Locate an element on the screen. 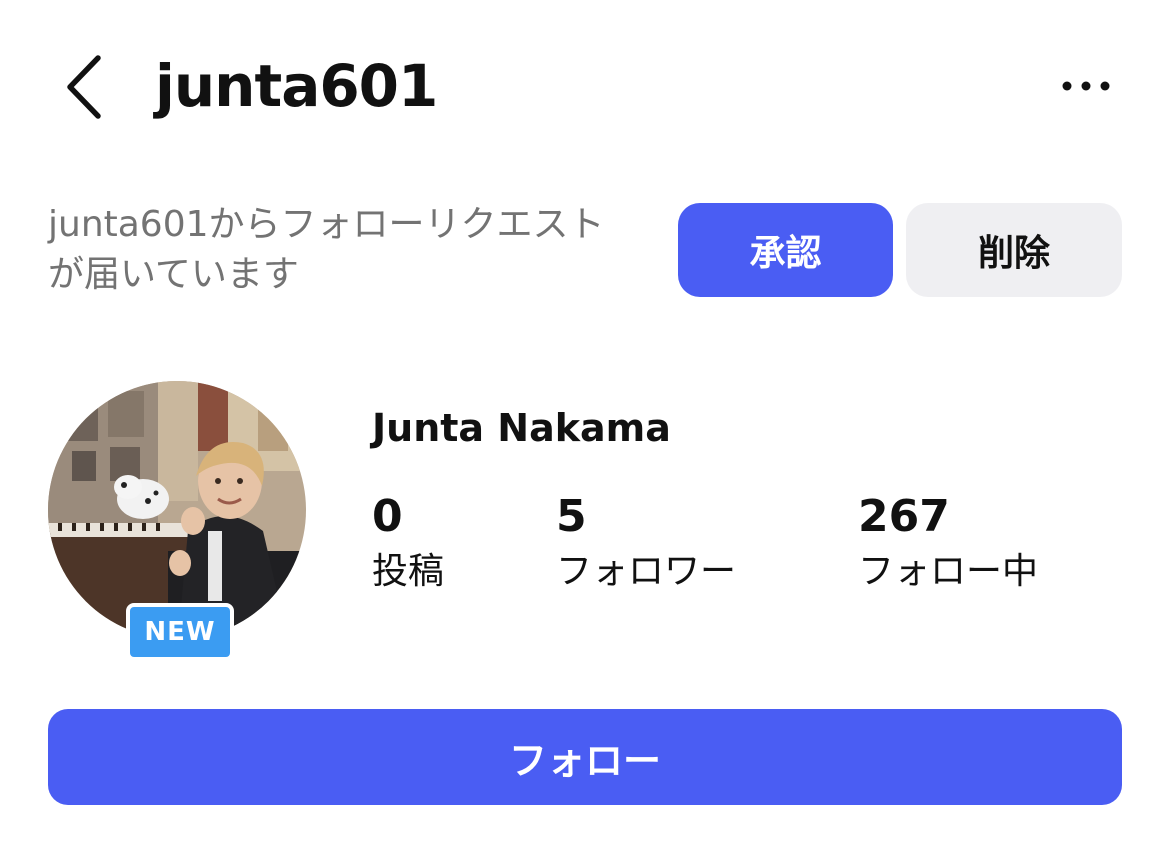 Image resolution: width=1170 pixels, height=841 pixels. avatar-container: NEW is located at coordinates (177, 521).